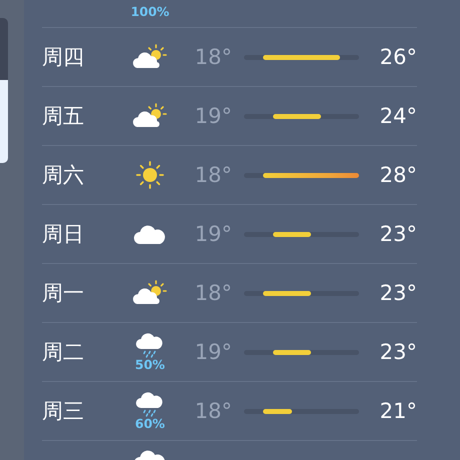 This screenshot has width=460, height=460. Describe the element at coordinates (63, 175) in the screenshot. I see `day-label: 周六` at that location.